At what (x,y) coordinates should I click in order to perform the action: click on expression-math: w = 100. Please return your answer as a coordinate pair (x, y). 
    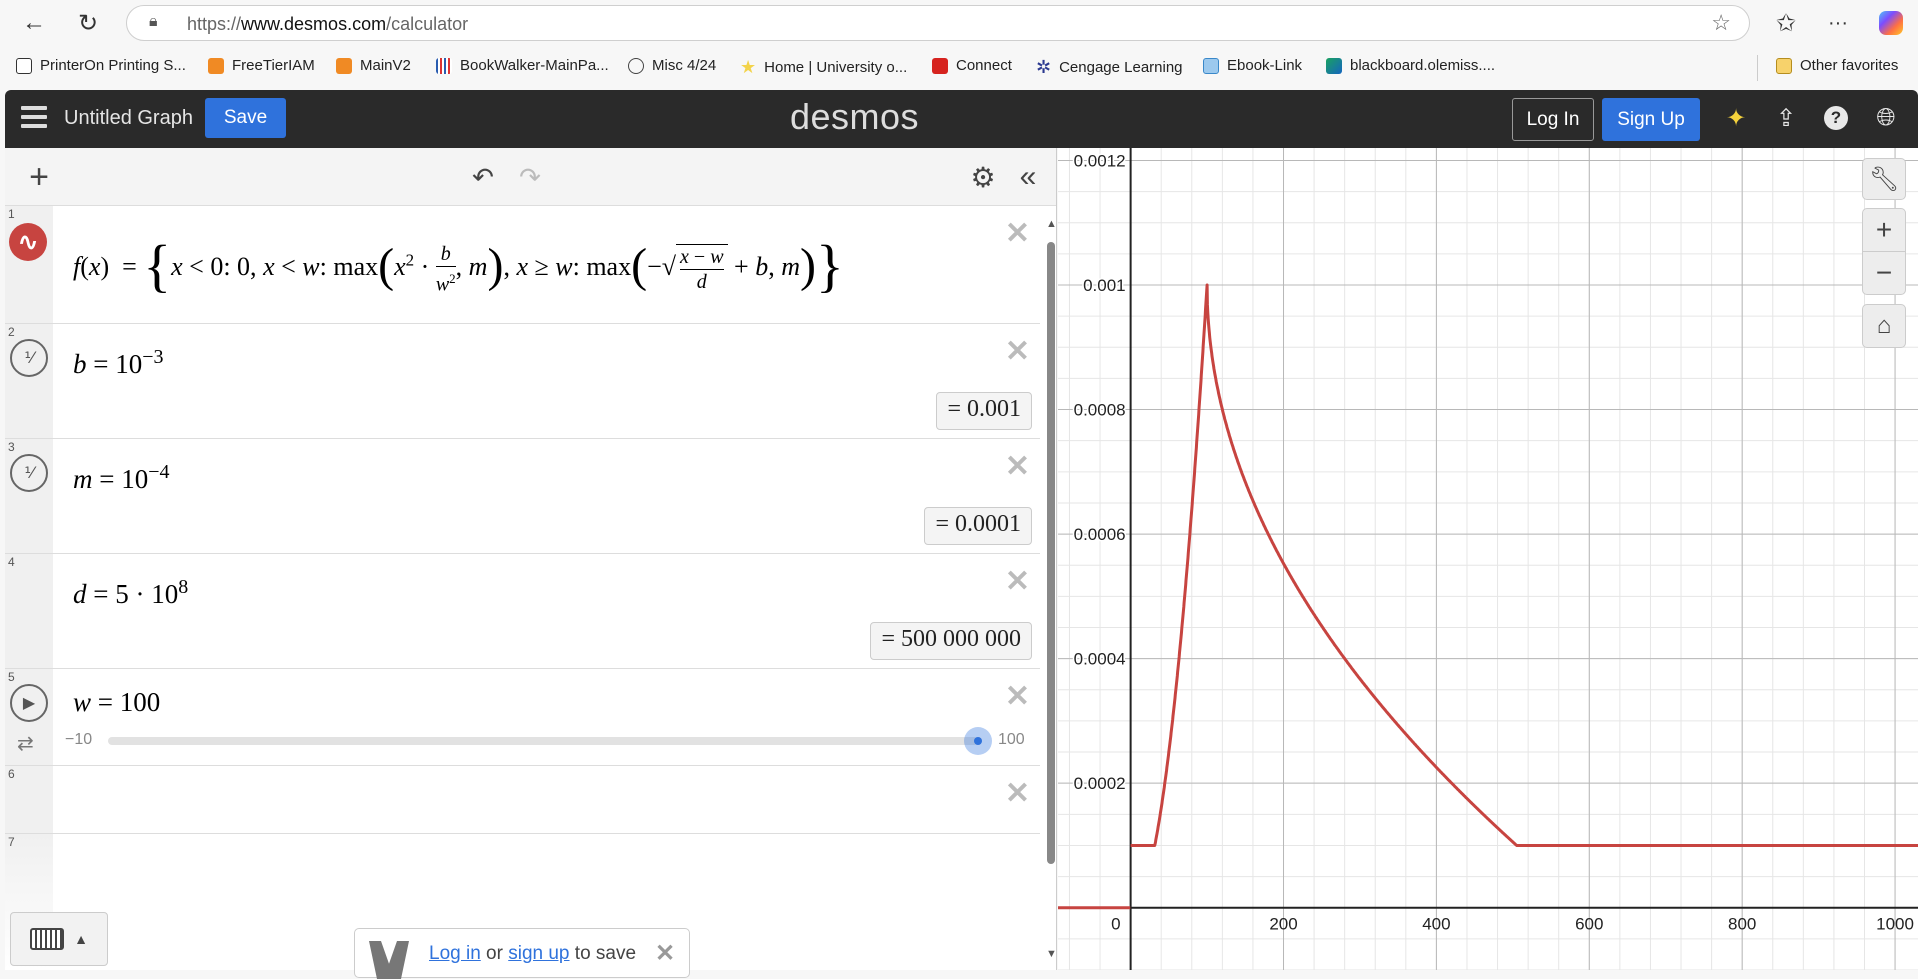
    Looking at the image, I should click on (116, 702).